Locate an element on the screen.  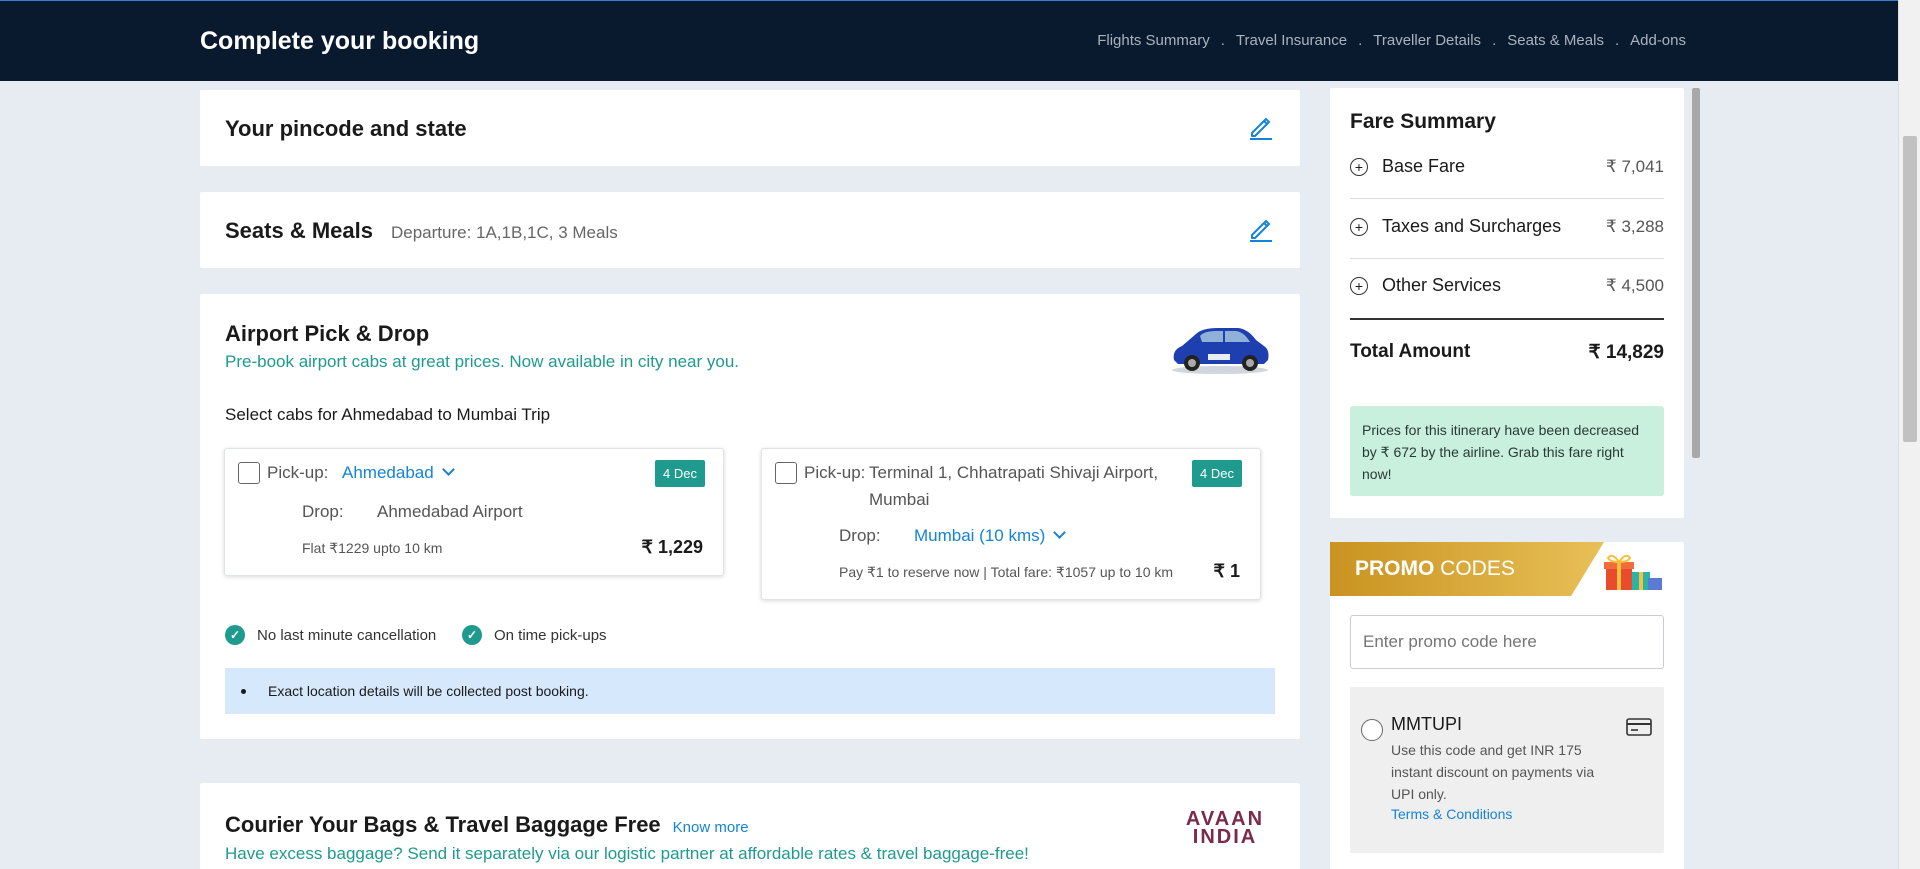
page-title: Complete your booking is located at coordinates (340, 41).